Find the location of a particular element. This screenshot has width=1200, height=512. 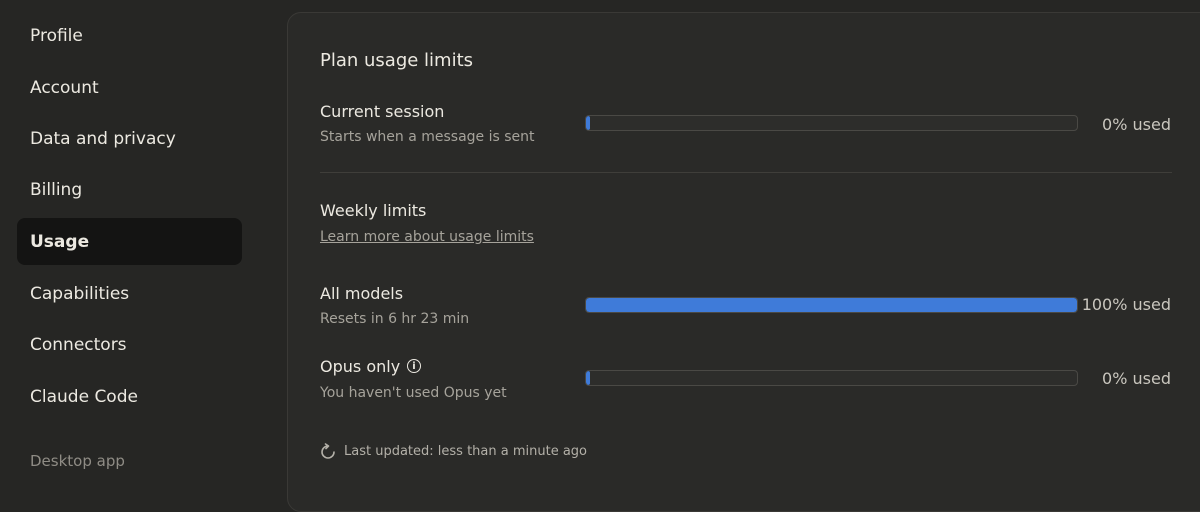

sidebar-item-label: Billing is located at coordinates (56, 189).